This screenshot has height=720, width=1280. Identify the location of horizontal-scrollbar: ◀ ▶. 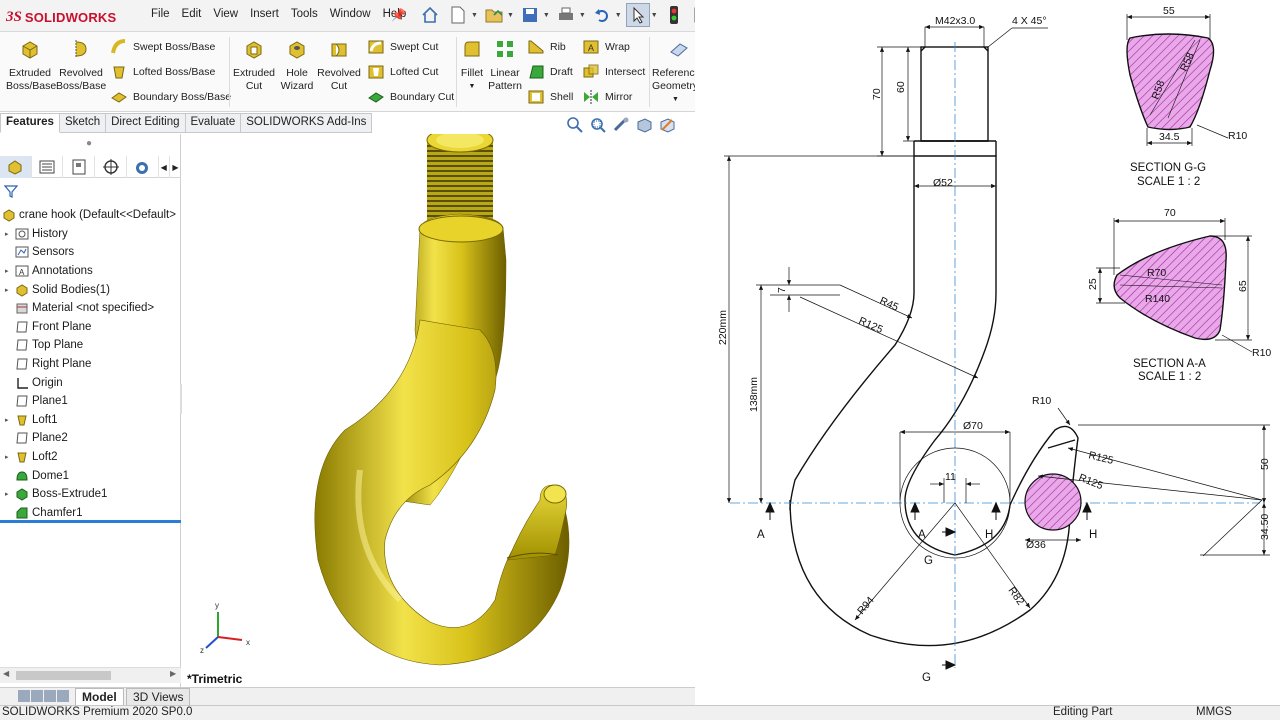
(90, 675).